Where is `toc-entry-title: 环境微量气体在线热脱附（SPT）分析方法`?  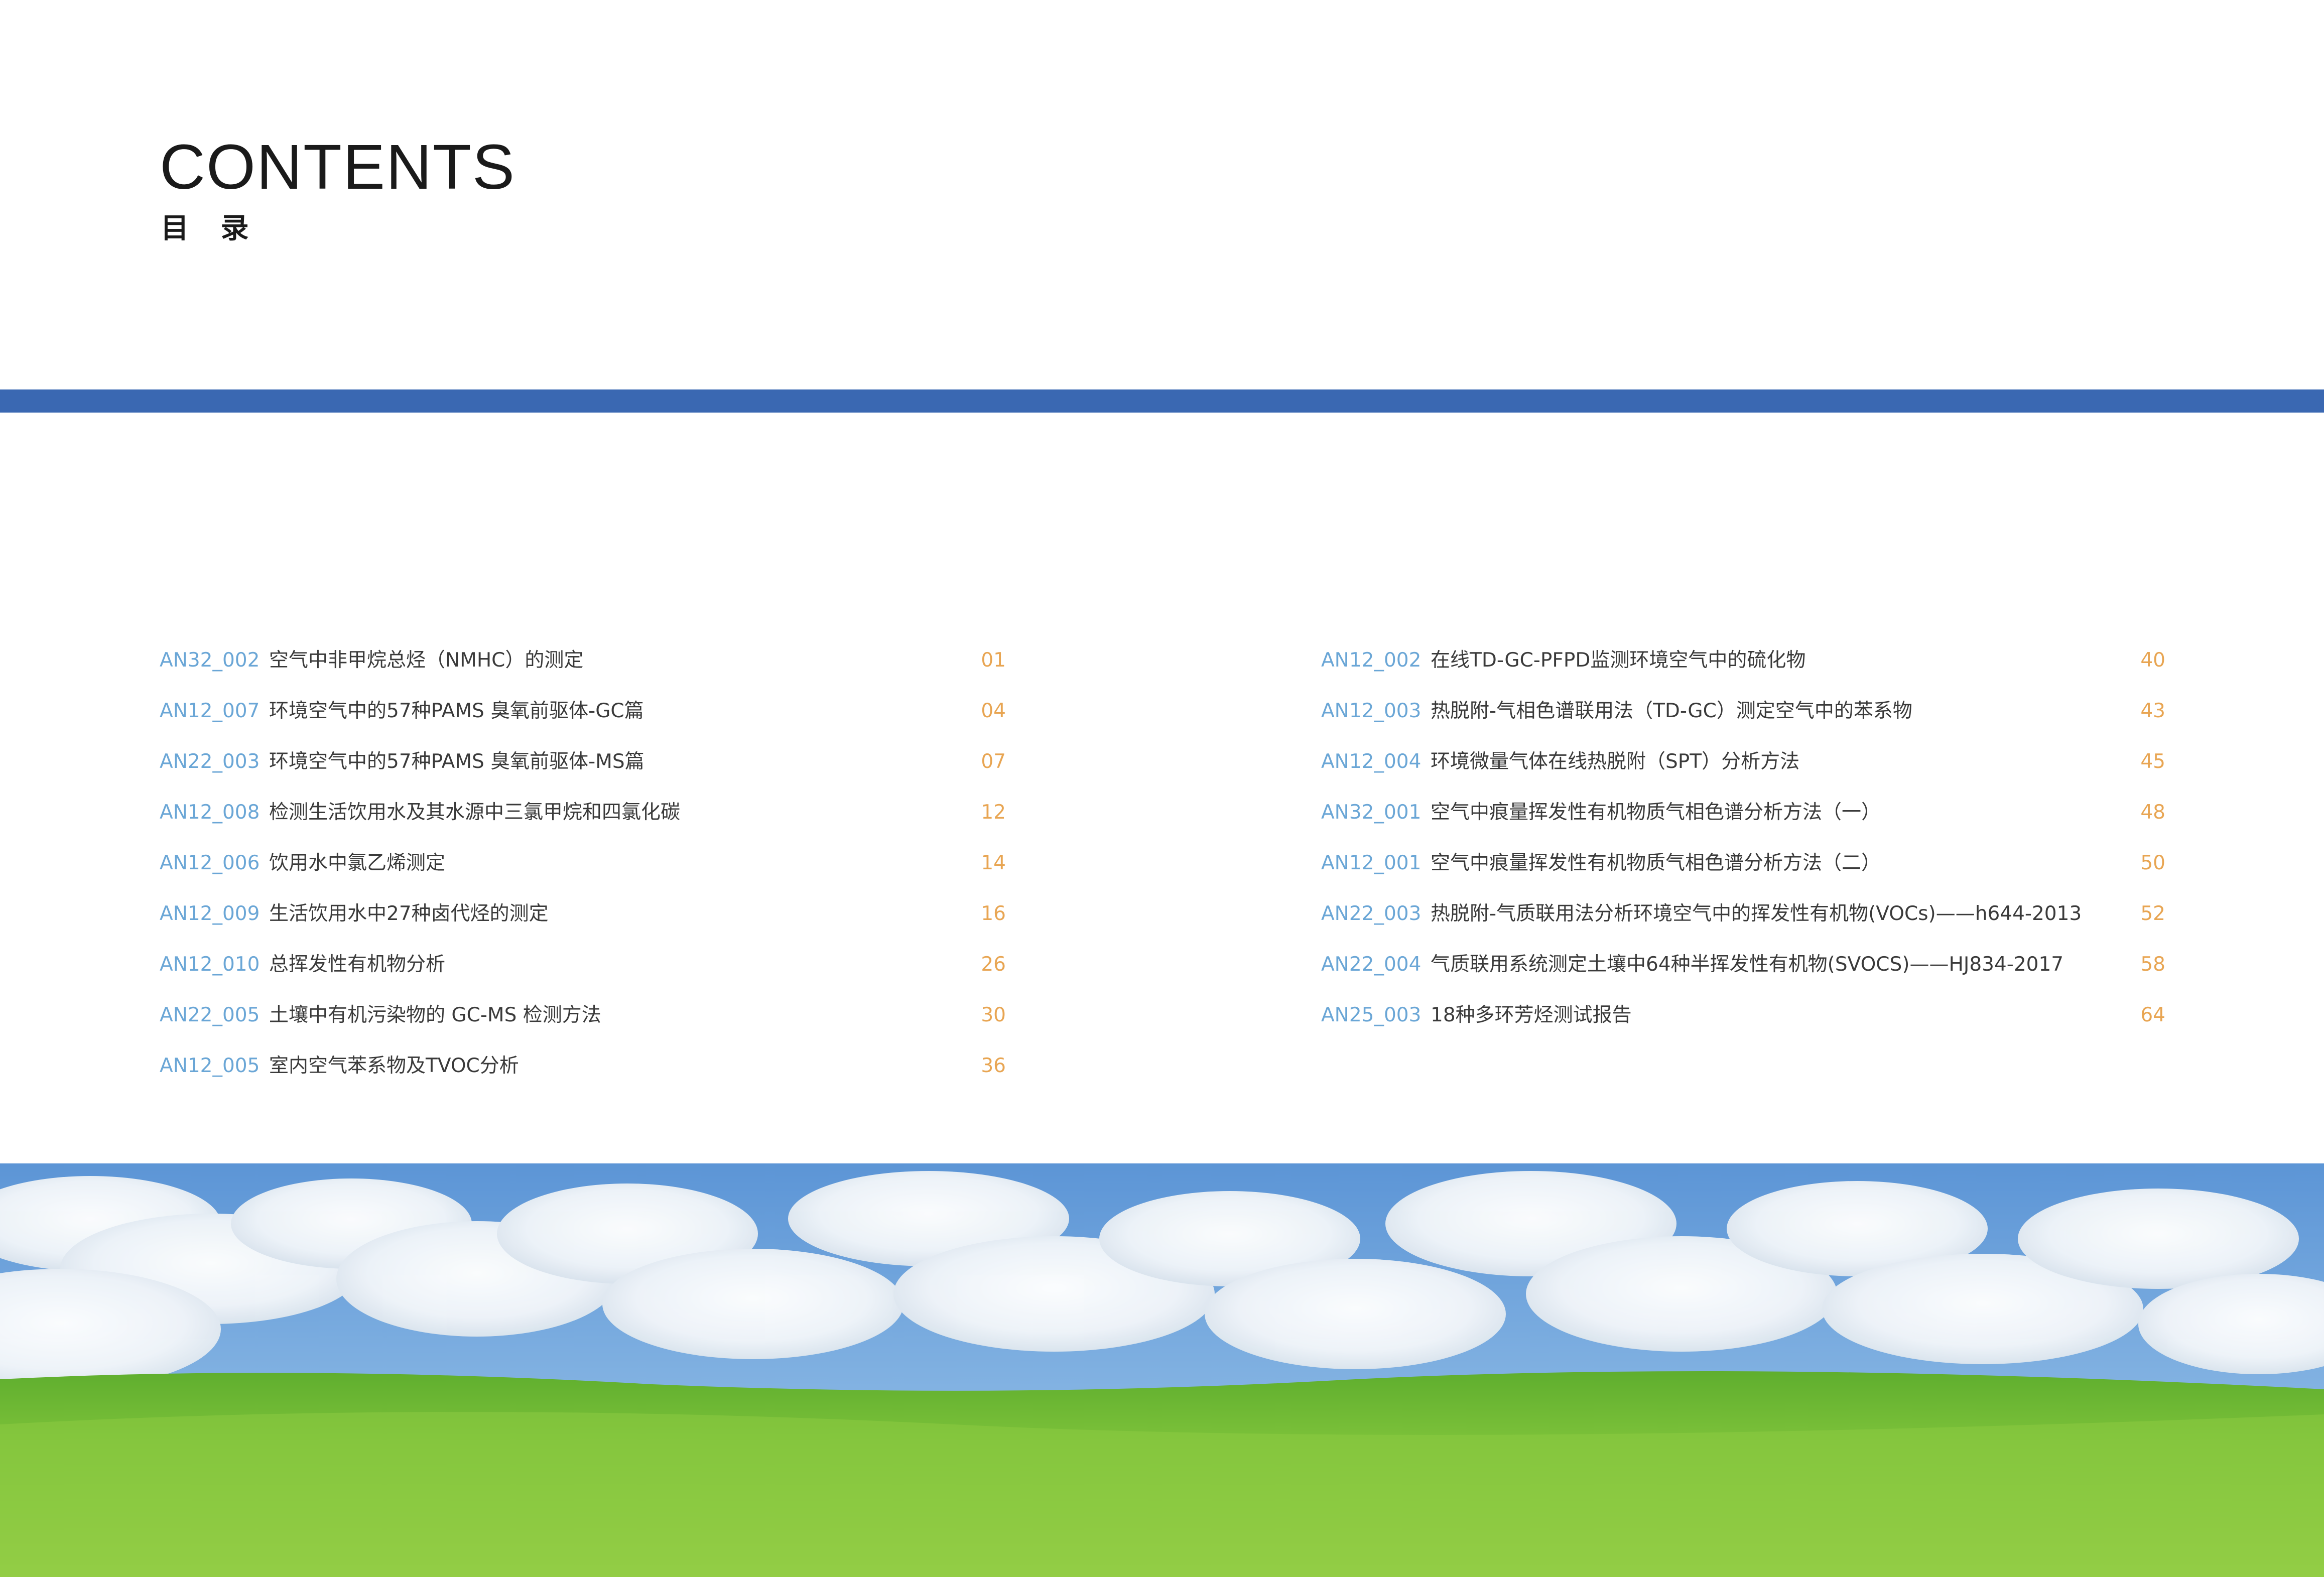
toc-entry-title: 环境微量气体在线热脱附（SPT）分析方法 is located at coordinates (1615, 762).